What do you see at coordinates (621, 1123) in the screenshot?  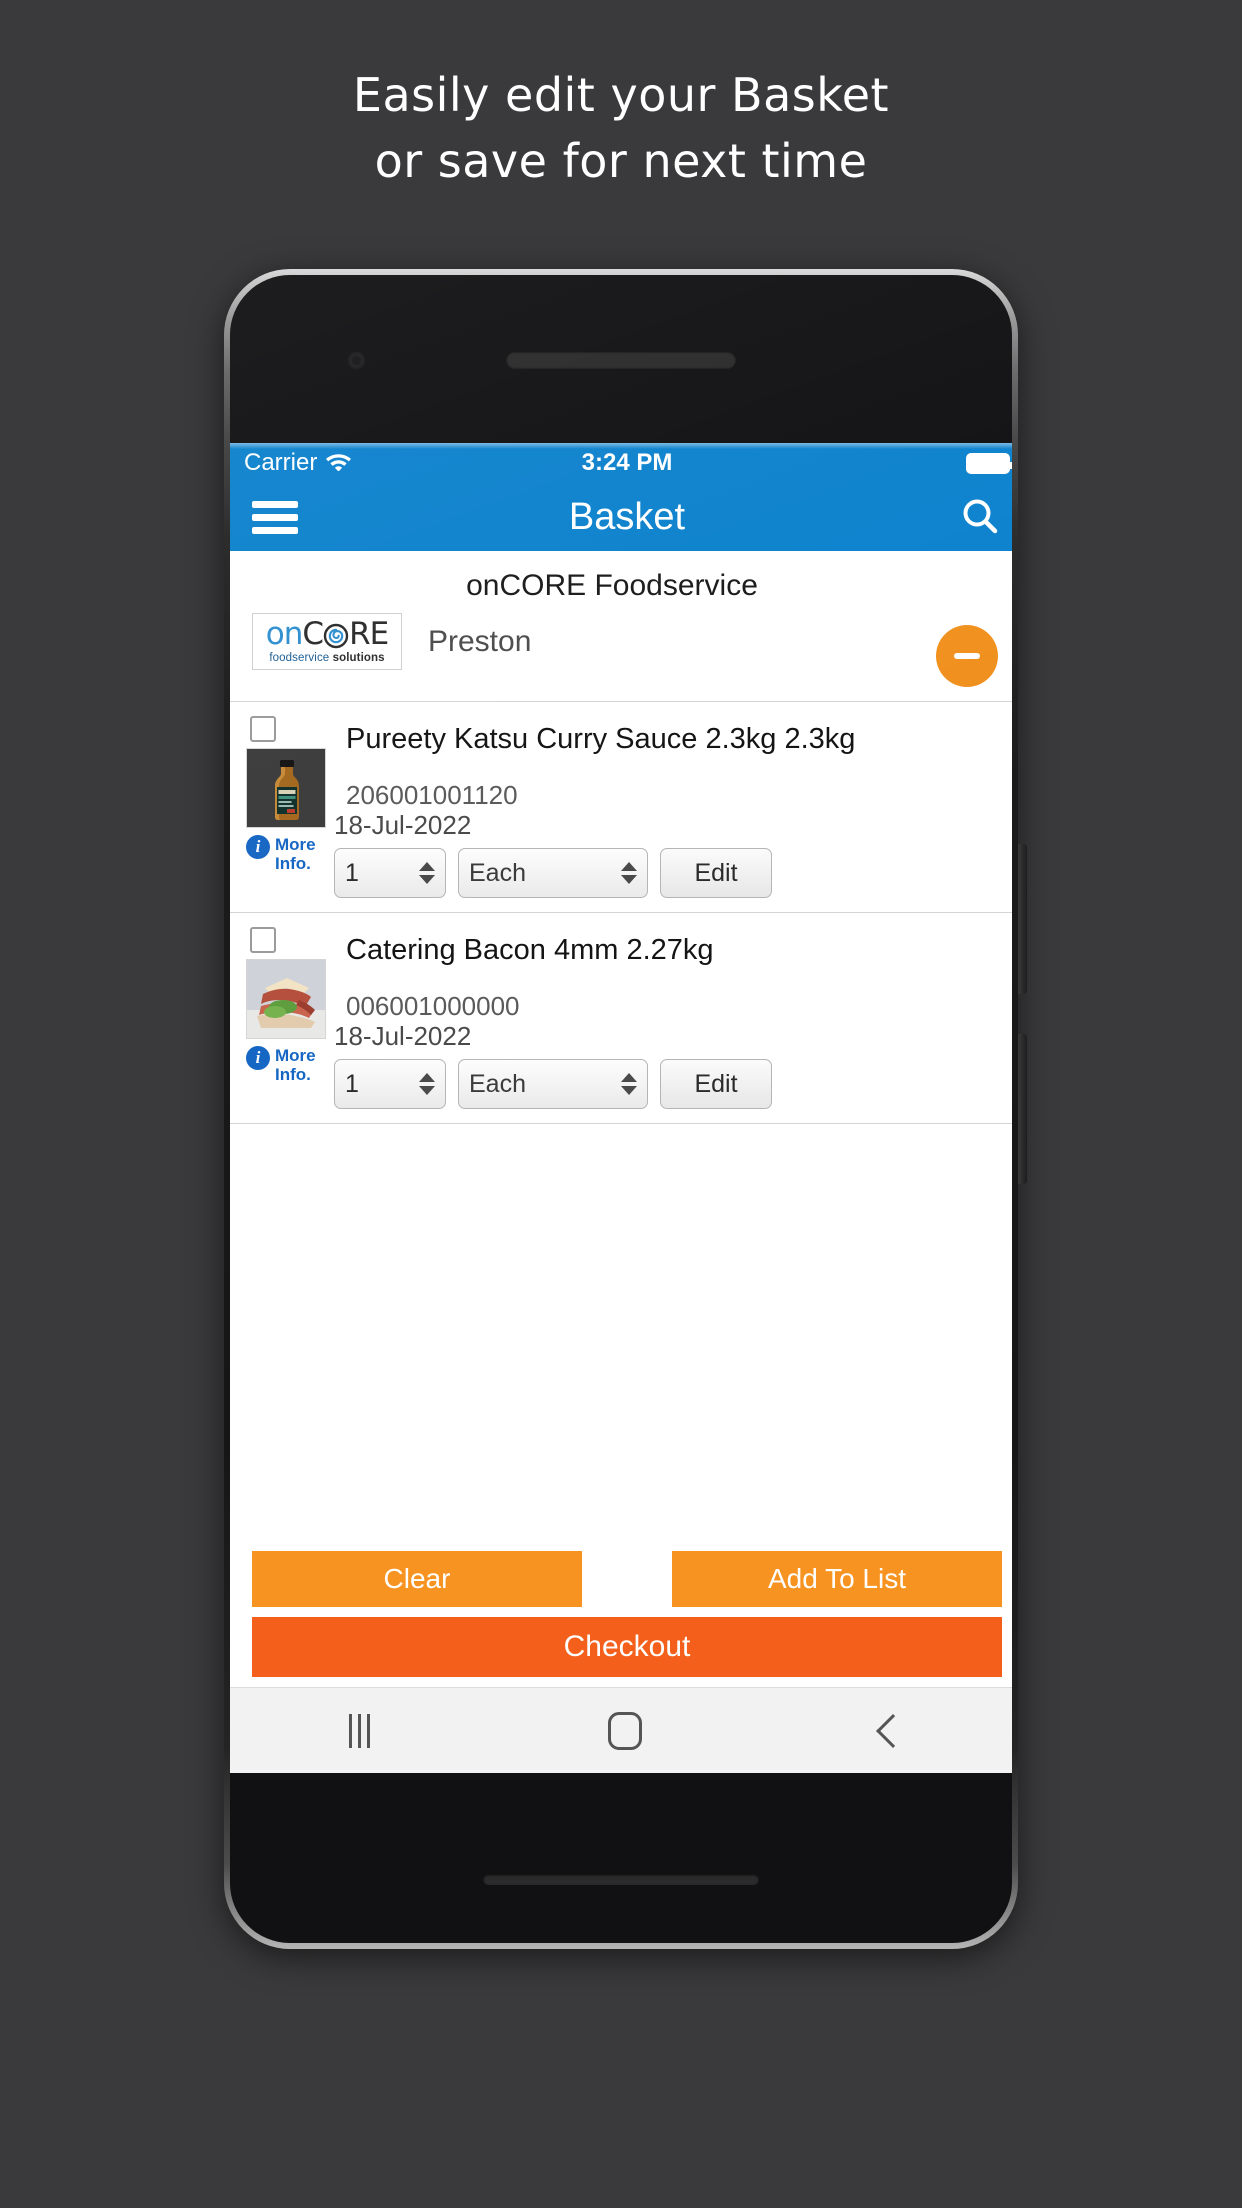 I see `list-divider` at bounding box center [621, 1123].